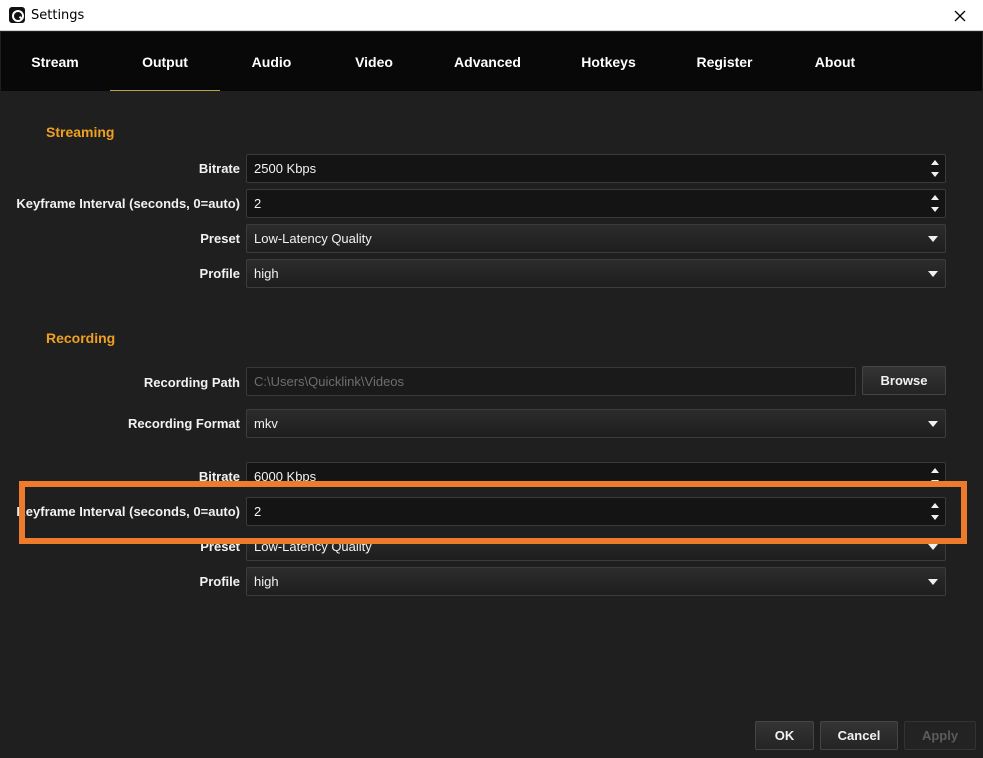 The image size is (983, 758). Describe the element at coordinates (80, 132) in the screenshot. I see `streaming-section-title: Streaming` at that location.